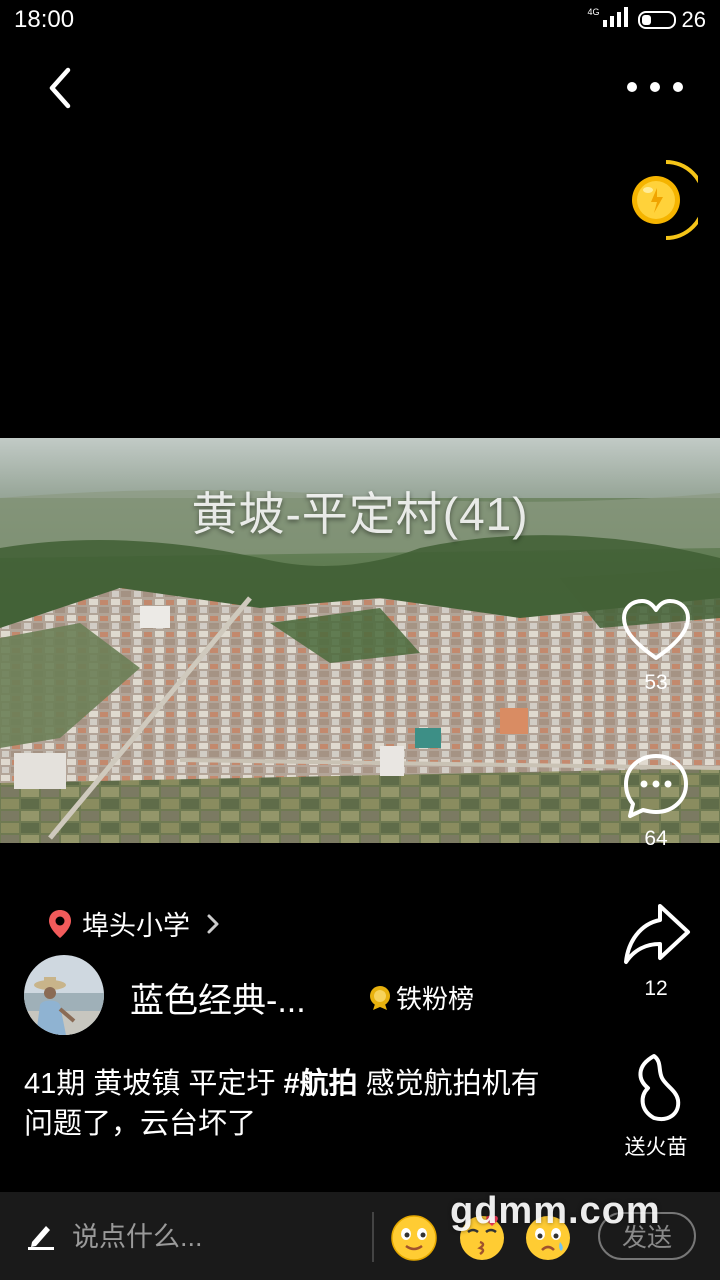 Image resolution: width=720 pixels, height=1280 pixels. I want to click on hashtag-link: #航拍, so click(320, 1084).